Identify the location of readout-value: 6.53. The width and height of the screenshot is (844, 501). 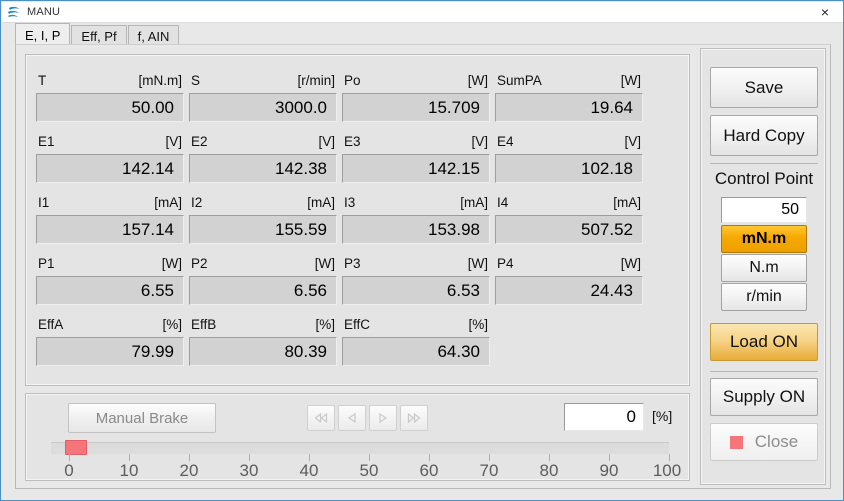
(416, 290).